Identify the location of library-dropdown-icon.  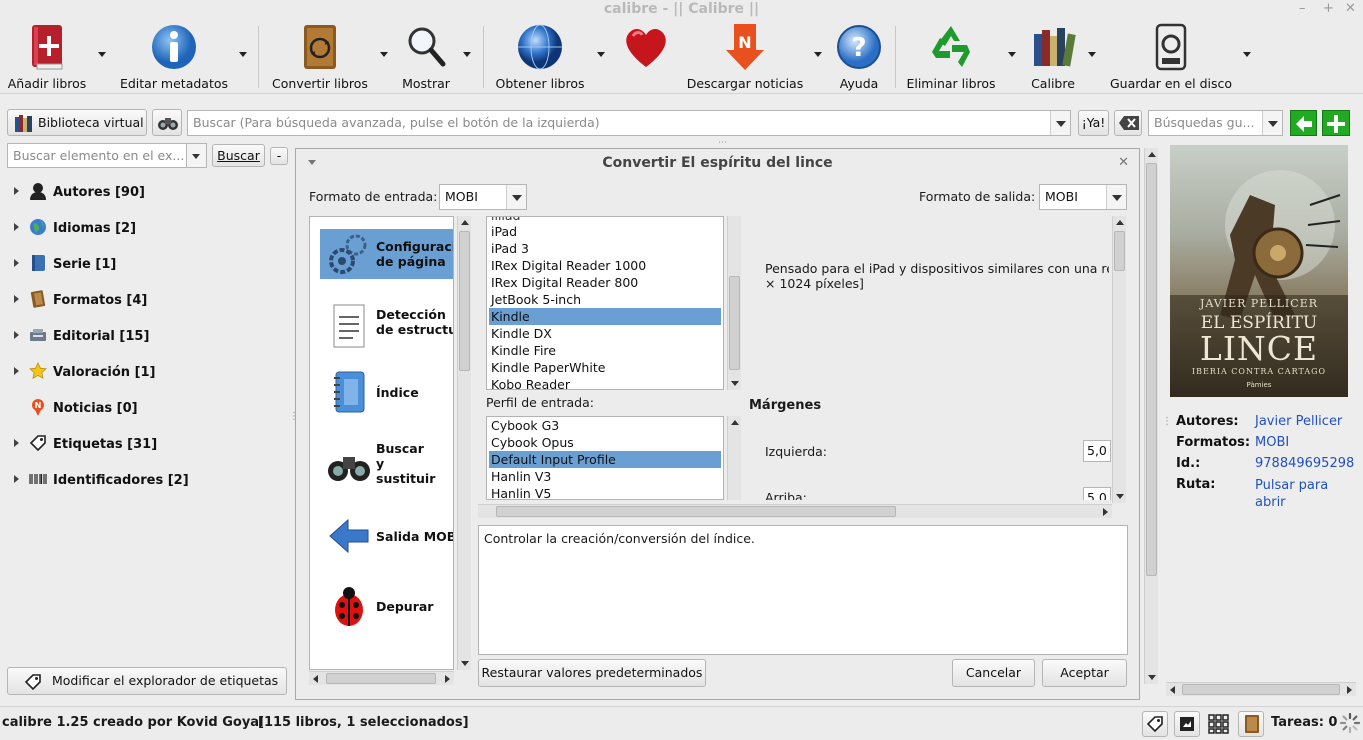
(1092, 54).